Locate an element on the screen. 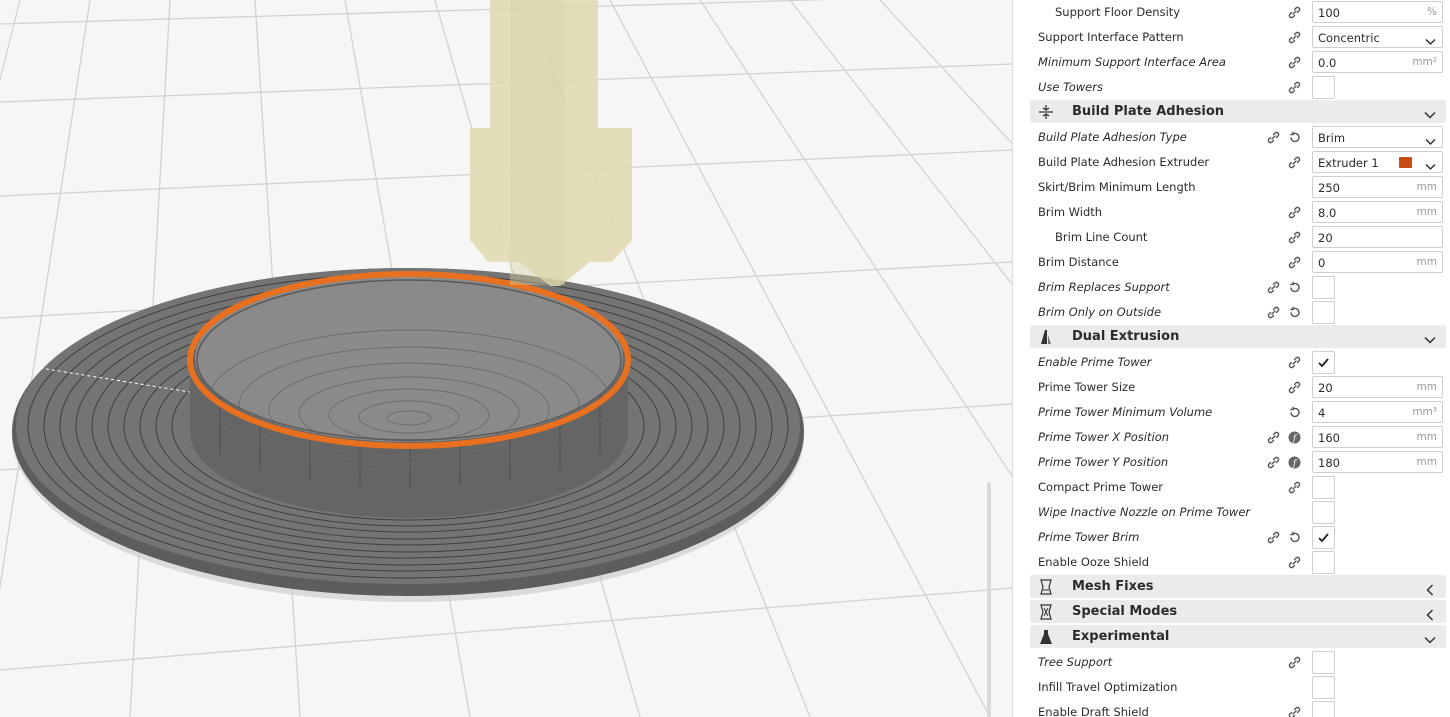 This screenshot has width=1450, height=717. brim-distance-input: 0 mm is located at coordinates (1377, 262).